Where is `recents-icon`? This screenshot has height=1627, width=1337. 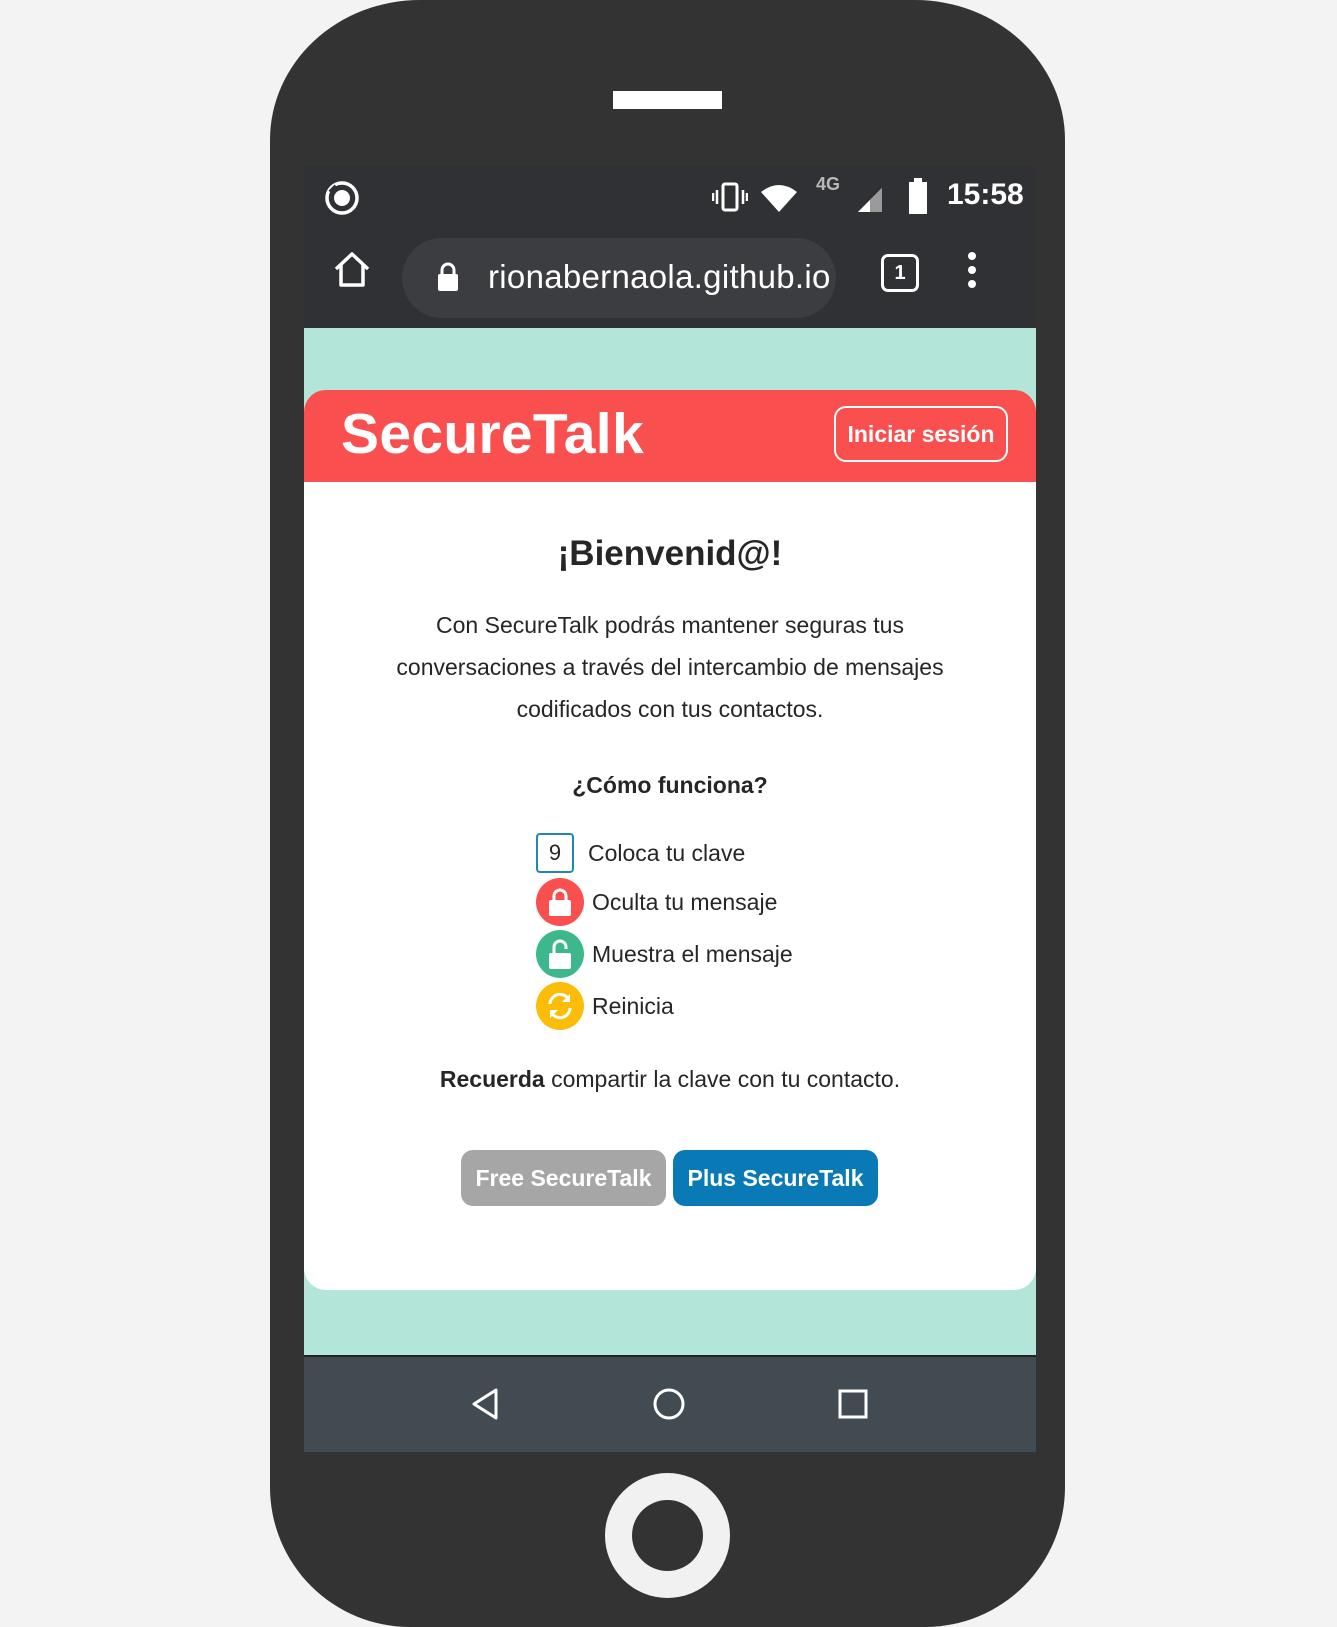
recents-icon is located at coordinates (853, 1404).